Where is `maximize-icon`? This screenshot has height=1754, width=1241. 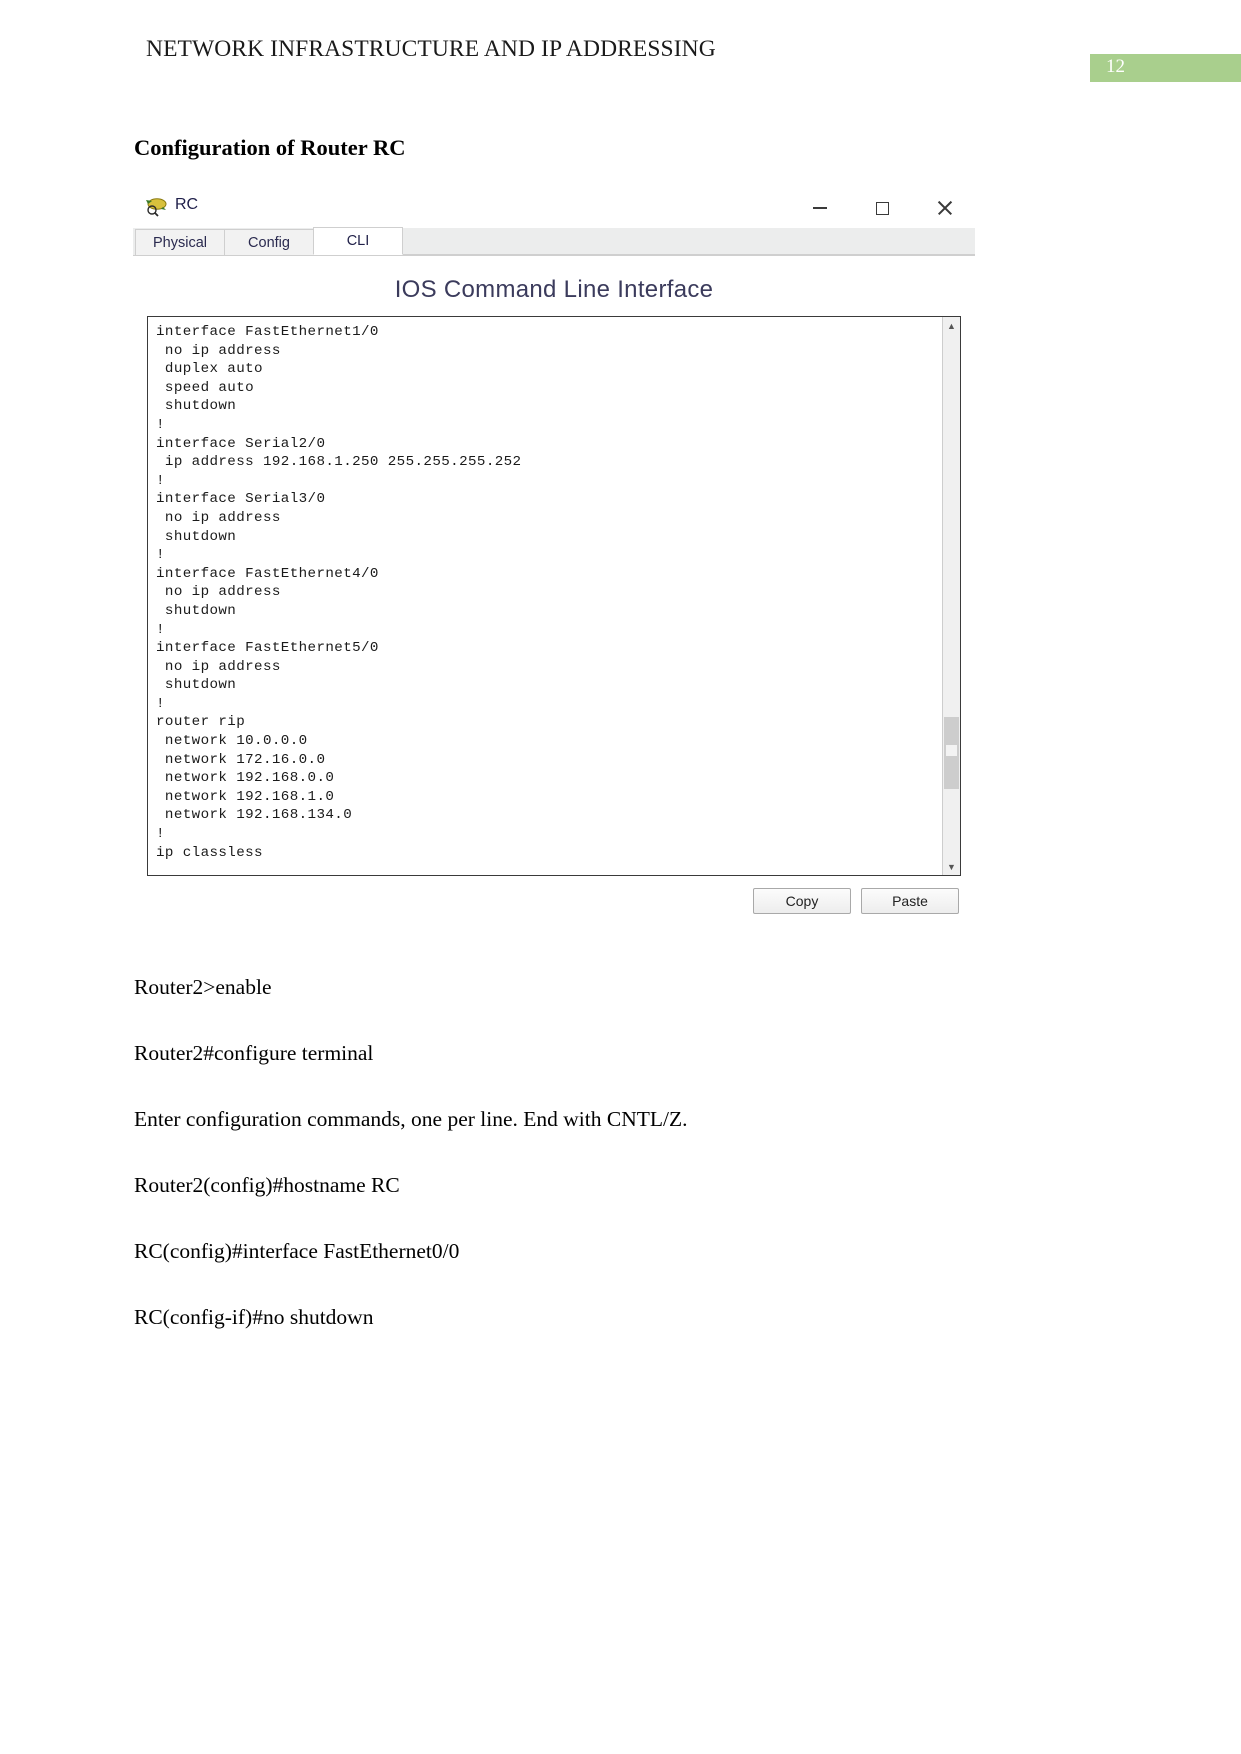 maximize-icon is located at coordinates (882, 208).